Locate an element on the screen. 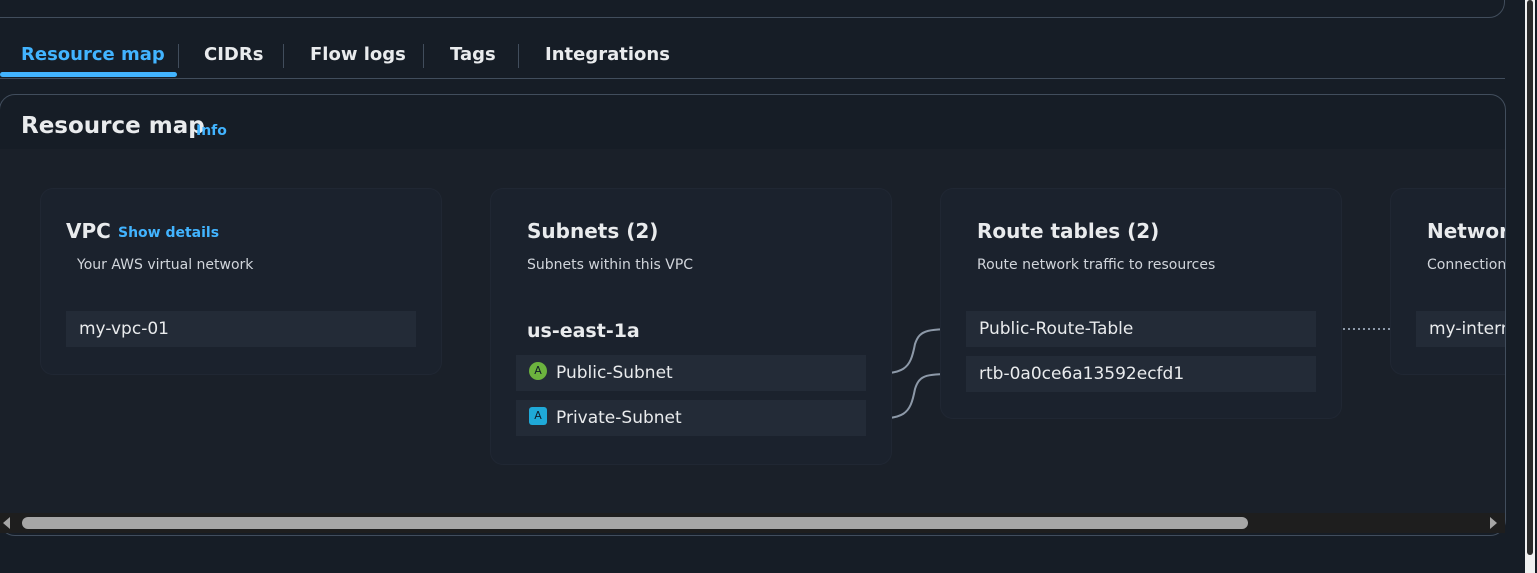 The height and width of the screenshot is (573, 1537). vertical-scroll-thumb is located at coordinates (1530, 277).